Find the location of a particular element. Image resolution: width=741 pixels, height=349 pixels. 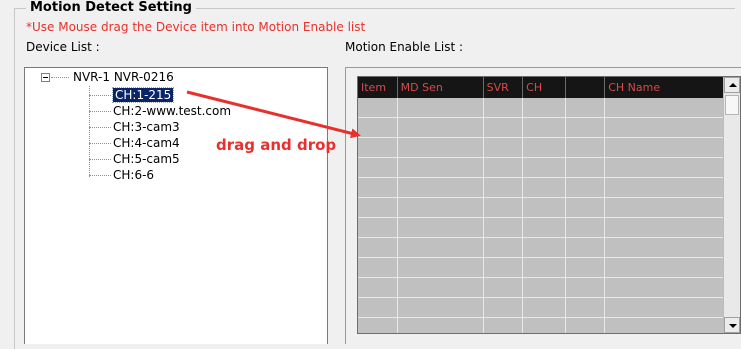

tree-item-label: CH:1-215 is located at coordinates (143, 95).